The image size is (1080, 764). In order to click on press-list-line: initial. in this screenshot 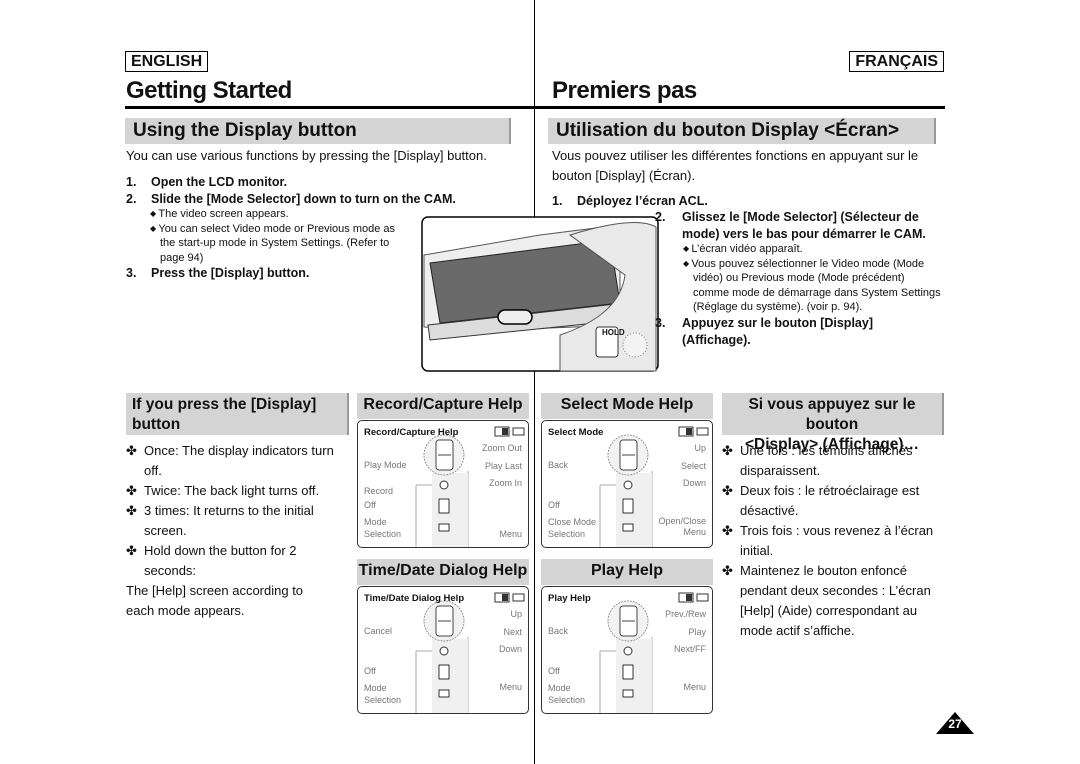, I will do `click(757, 550)`.